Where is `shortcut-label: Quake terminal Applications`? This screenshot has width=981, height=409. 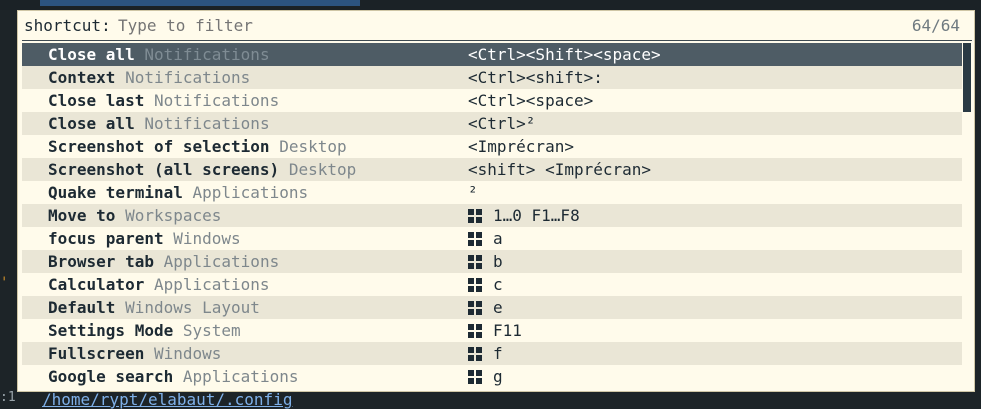 shortcut-label: Quake terminal Applications is located at coordinates (178, 192).